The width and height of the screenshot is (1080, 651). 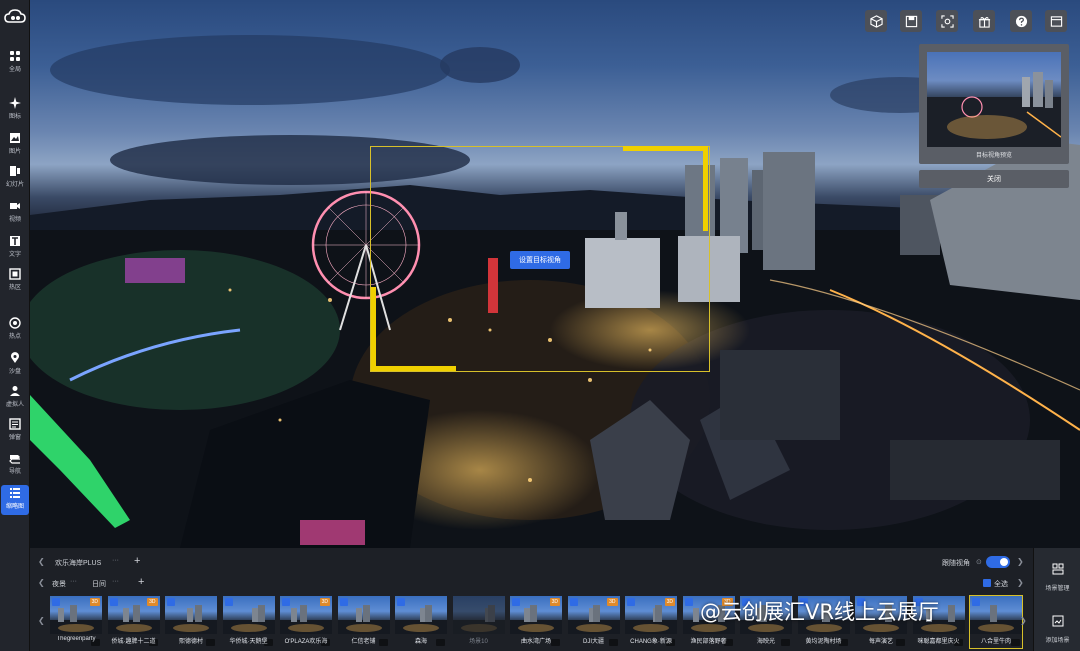 I want to click on add-scene-label: 添加场景, so click(x=1057, y=641).